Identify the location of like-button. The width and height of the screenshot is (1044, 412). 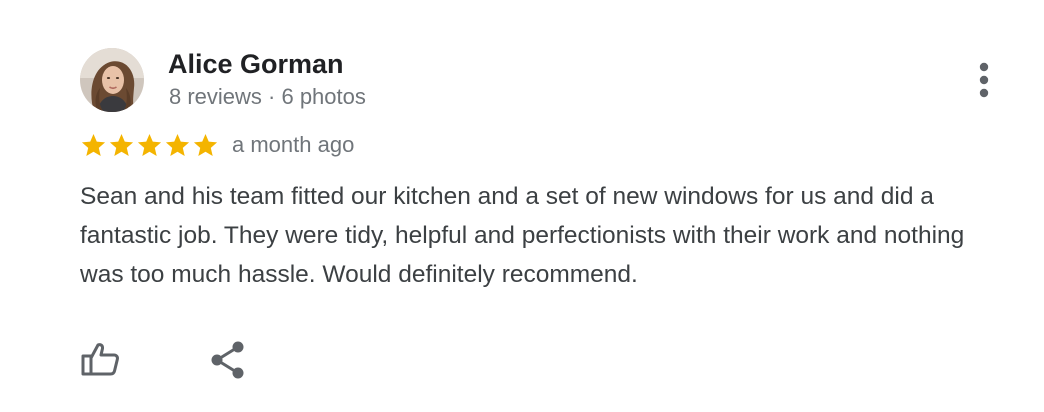
(100, 360).